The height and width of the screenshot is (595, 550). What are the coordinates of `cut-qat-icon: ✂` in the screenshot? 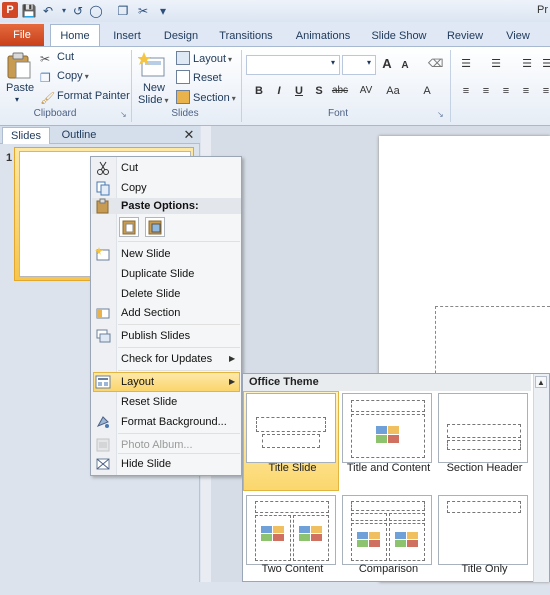 It's located at (143, 11).